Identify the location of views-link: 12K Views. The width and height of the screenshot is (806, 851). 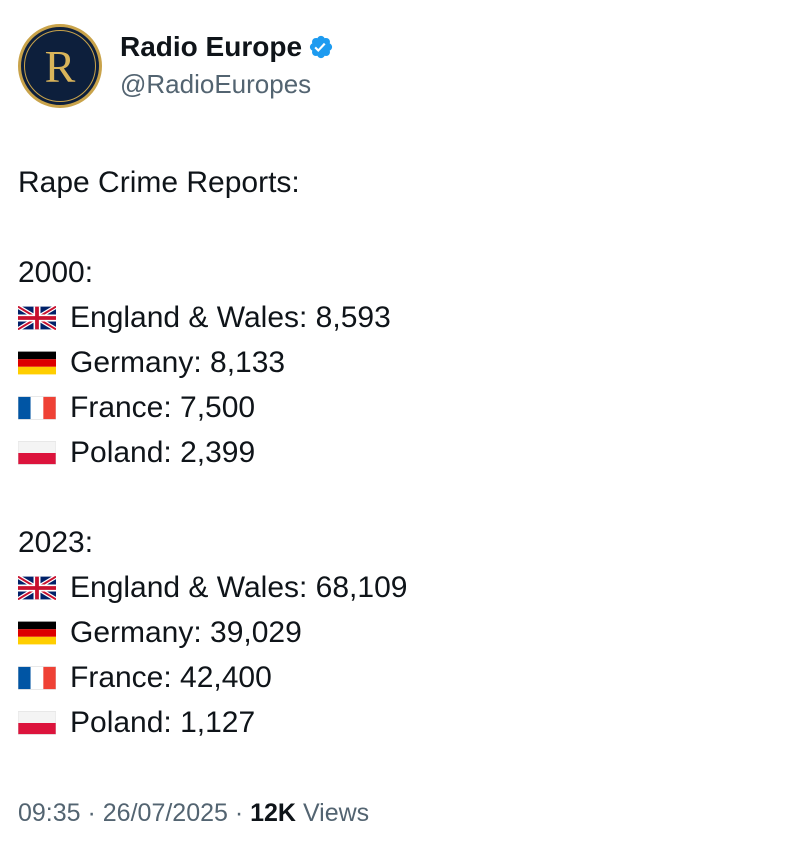
(309, 813).